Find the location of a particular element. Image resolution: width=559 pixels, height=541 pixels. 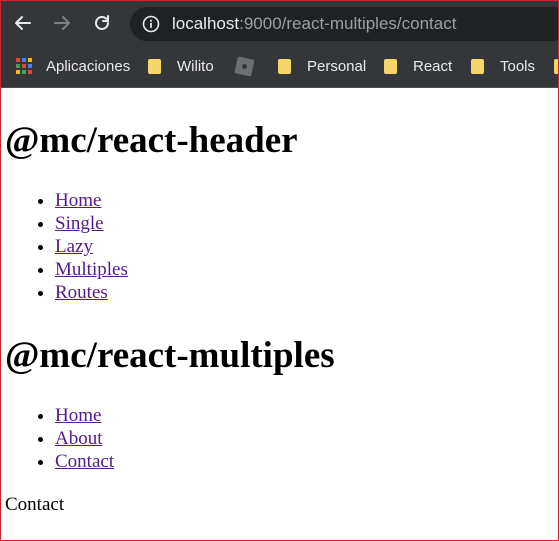

nav-item-lazy: Lazy is located at coordinates (91, 246).